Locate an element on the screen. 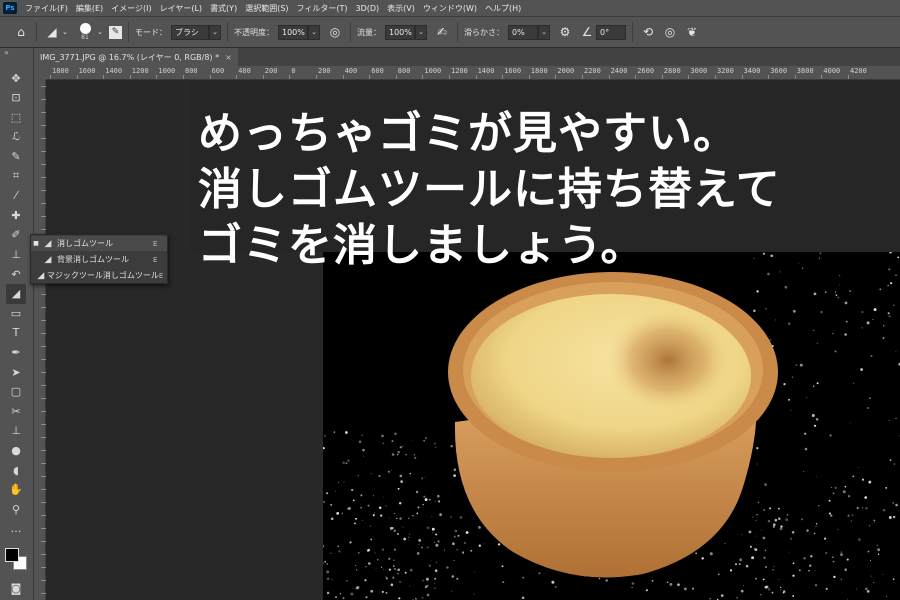 This screenshot has width=900, height=600. symmetry-icon: ❦ is located at coordinates (692, 32).